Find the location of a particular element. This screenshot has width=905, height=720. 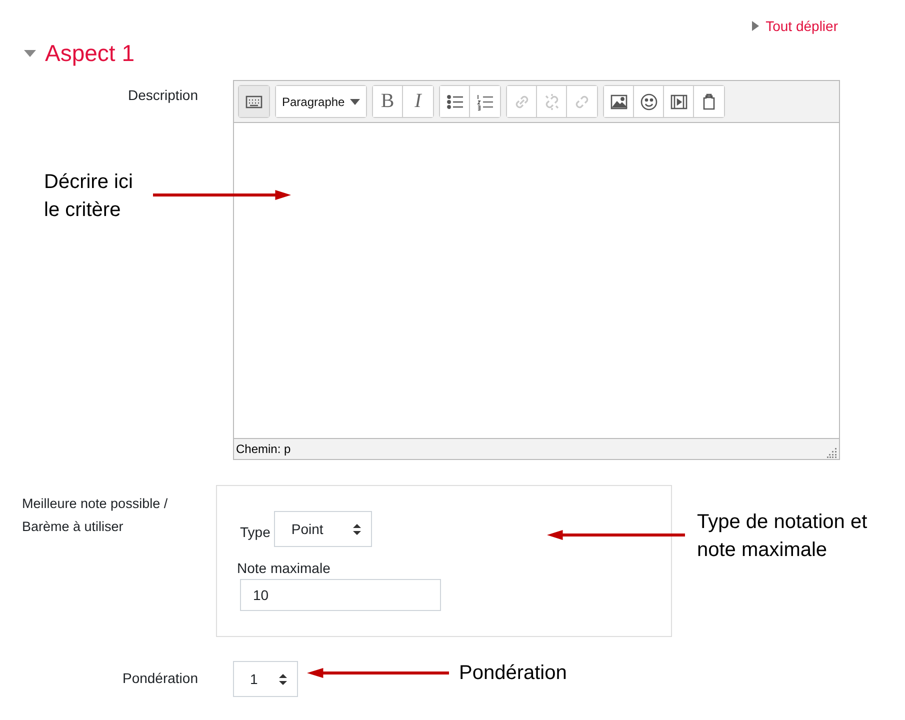

media-icon is located at coordinates (679, 101).